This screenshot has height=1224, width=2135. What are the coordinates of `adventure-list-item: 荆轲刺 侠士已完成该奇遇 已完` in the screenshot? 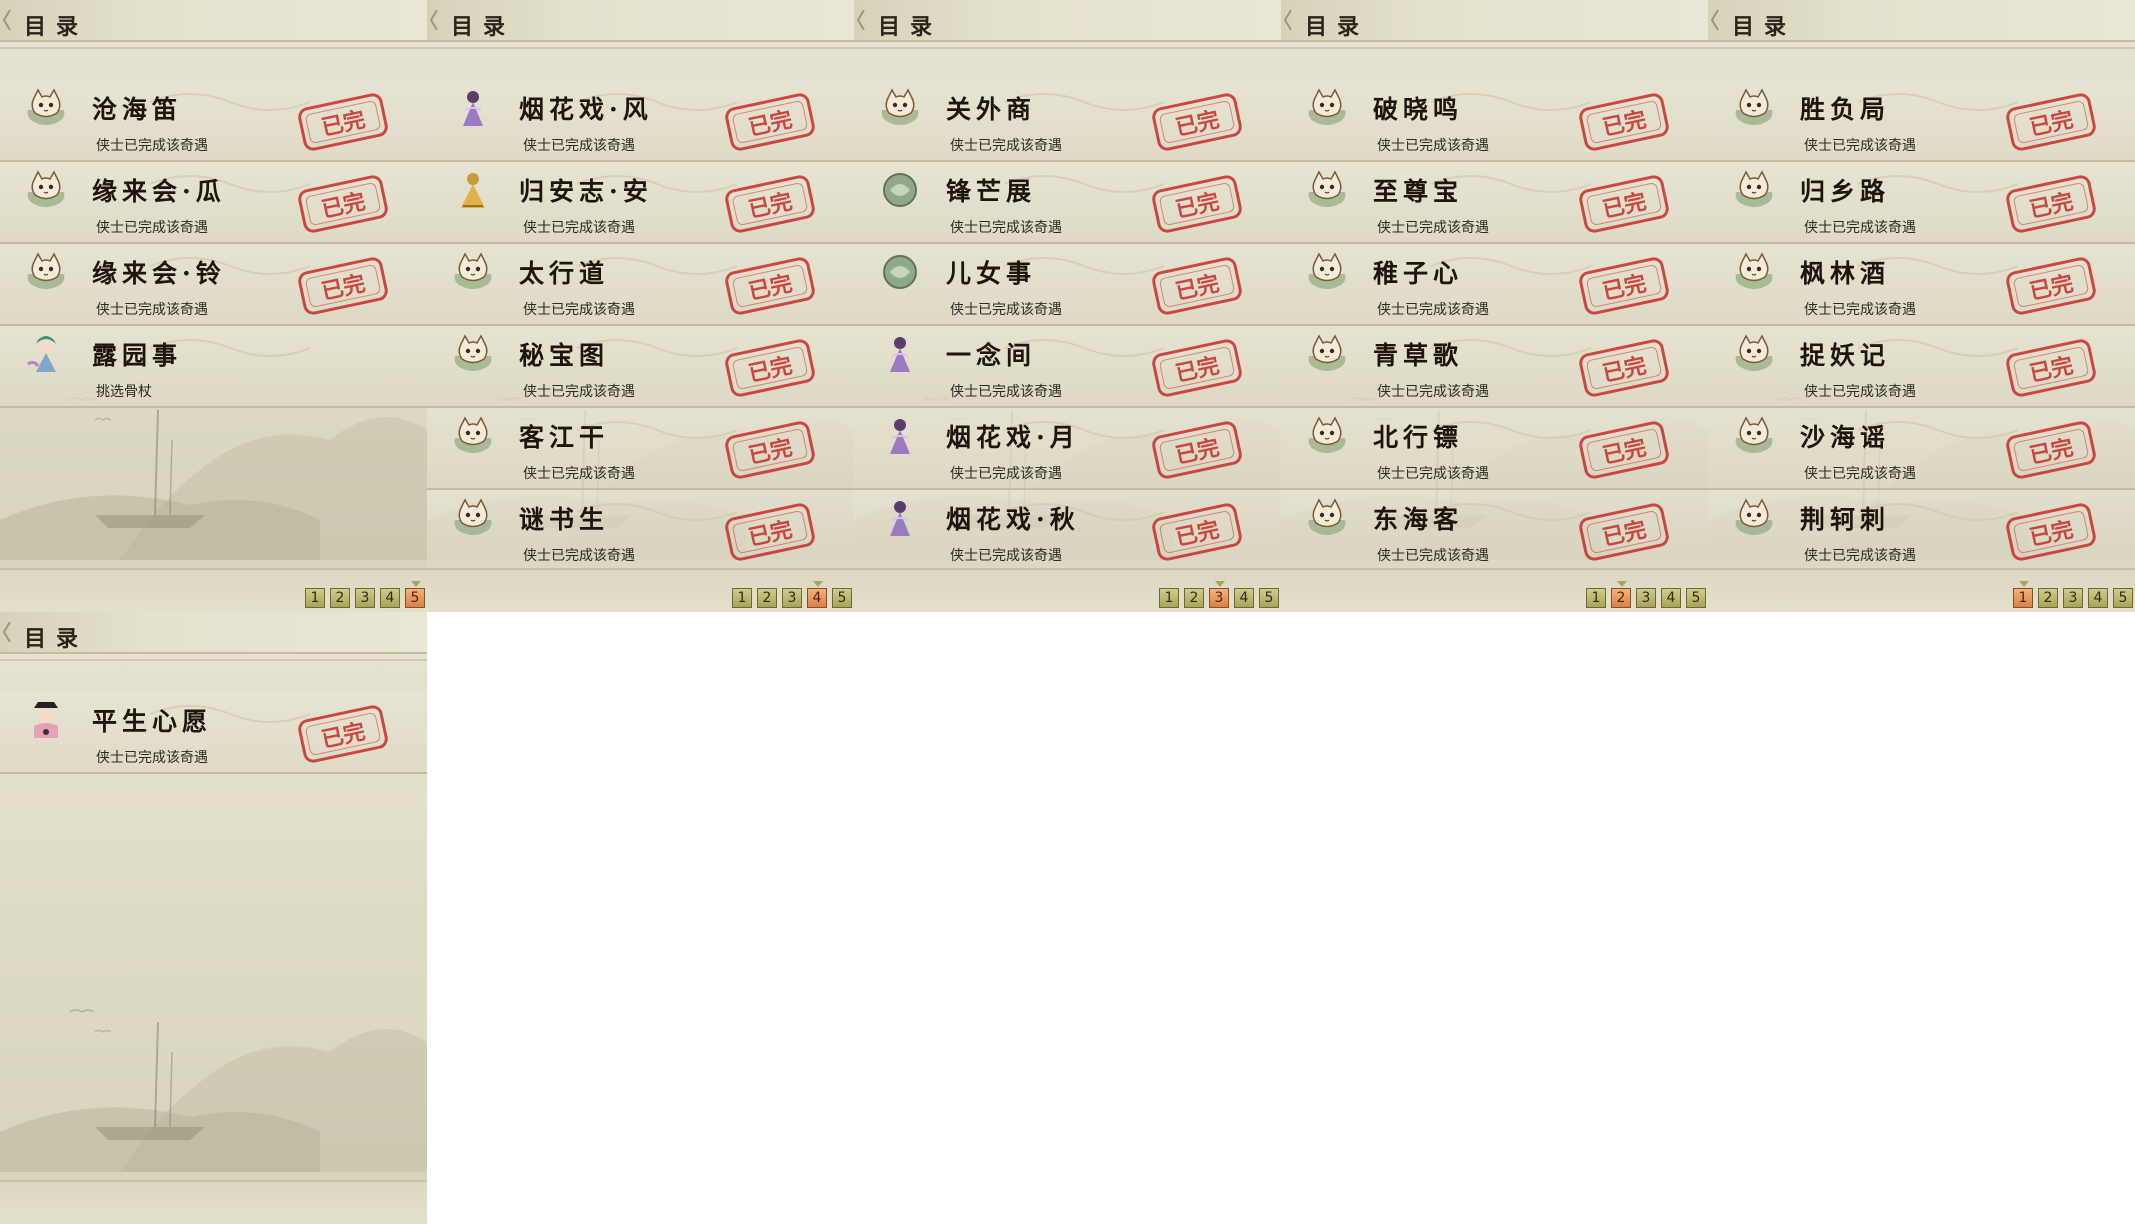 It's located at (1921, 531).